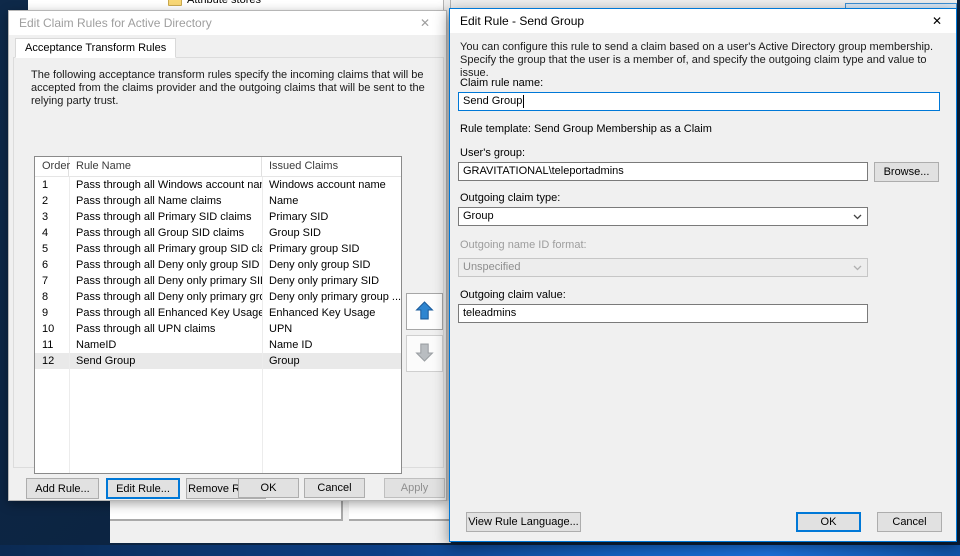 The image size is (960, 556). I want to click on claim-rule-name-input: Send Group, so click(699, 101).